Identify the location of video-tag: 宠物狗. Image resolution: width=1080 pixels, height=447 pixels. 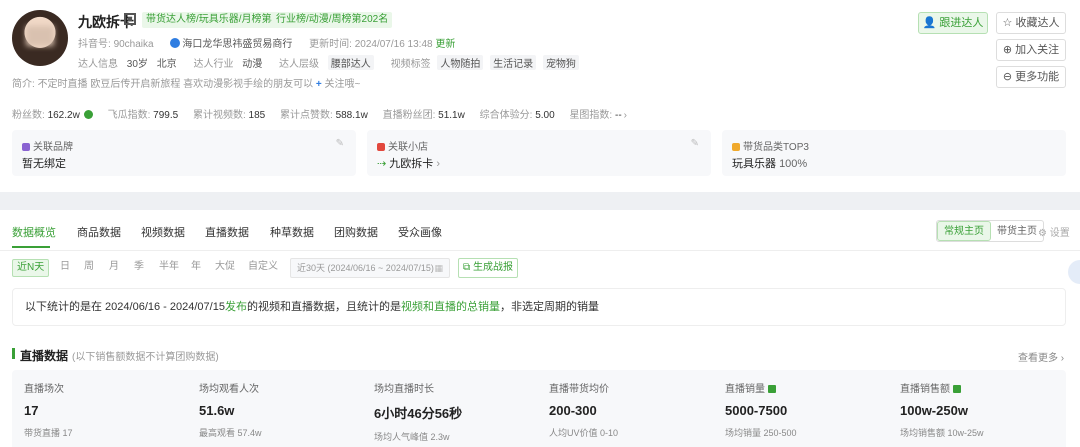
(560, 62).